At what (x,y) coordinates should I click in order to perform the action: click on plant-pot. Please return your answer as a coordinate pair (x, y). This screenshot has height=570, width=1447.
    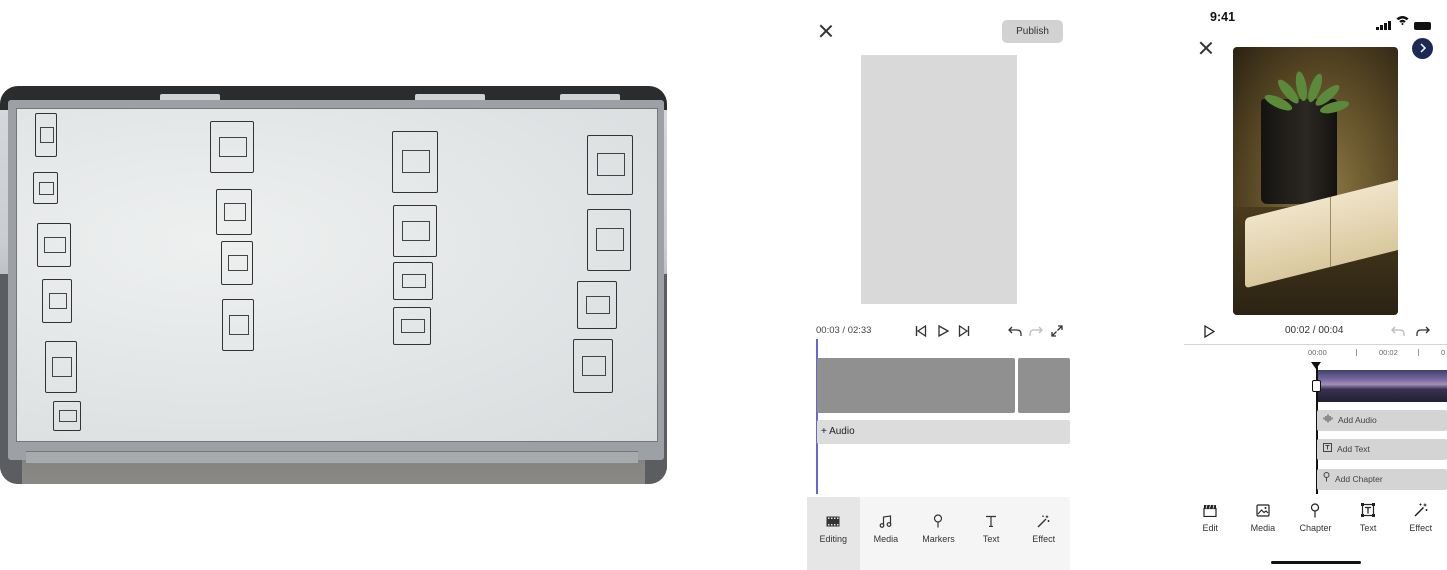
    Looking at the image, I should click on (1299, 151).